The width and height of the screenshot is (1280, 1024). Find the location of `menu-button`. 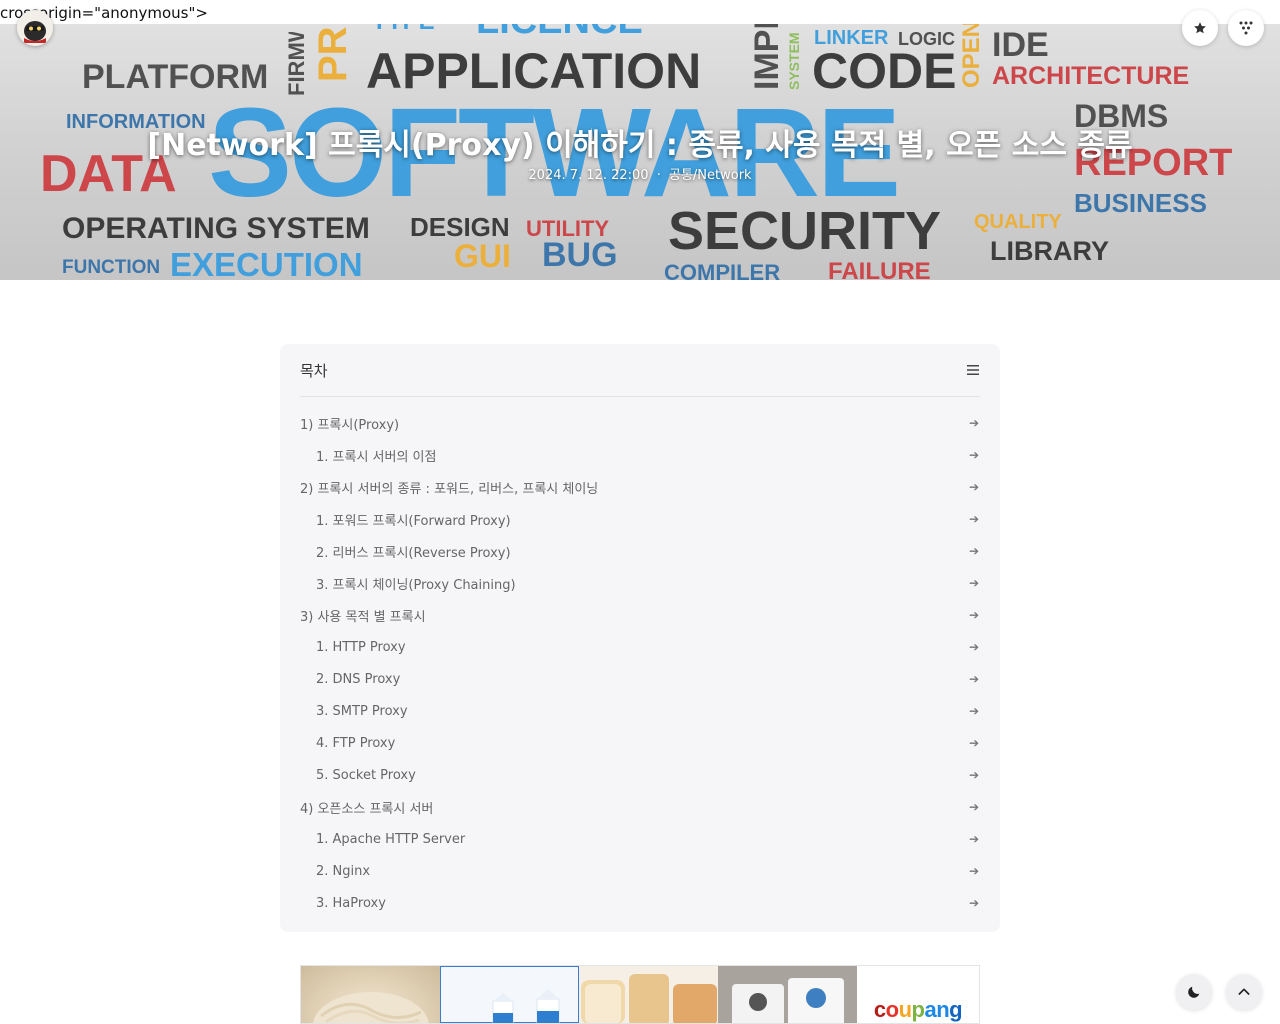

menu-button is located at coordinates (1246, 28).